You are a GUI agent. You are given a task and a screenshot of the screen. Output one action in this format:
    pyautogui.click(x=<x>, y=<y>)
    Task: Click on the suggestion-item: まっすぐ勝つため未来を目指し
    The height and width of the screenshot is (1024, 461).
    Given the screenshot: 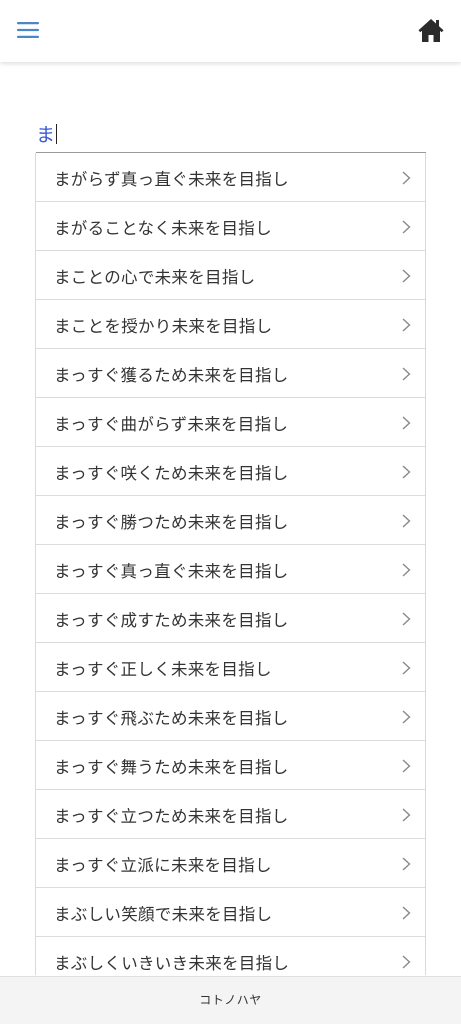 What is the action you would take?
    pyautogui.click(x=230, y=520)
    